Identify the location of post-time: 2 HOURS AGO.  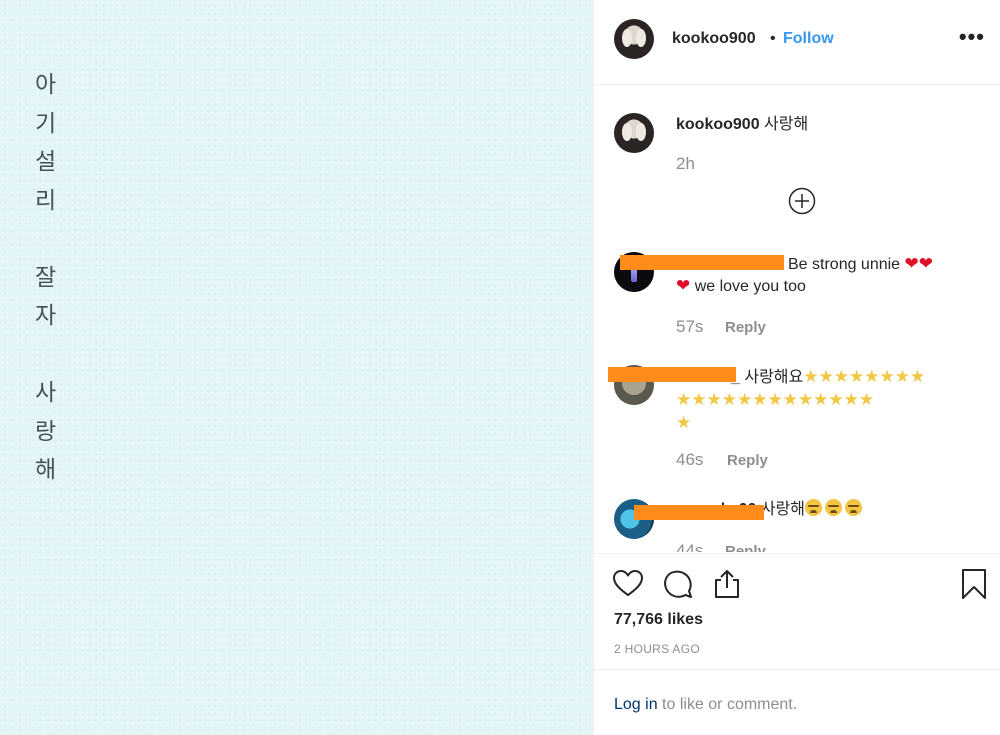
(657, 649).